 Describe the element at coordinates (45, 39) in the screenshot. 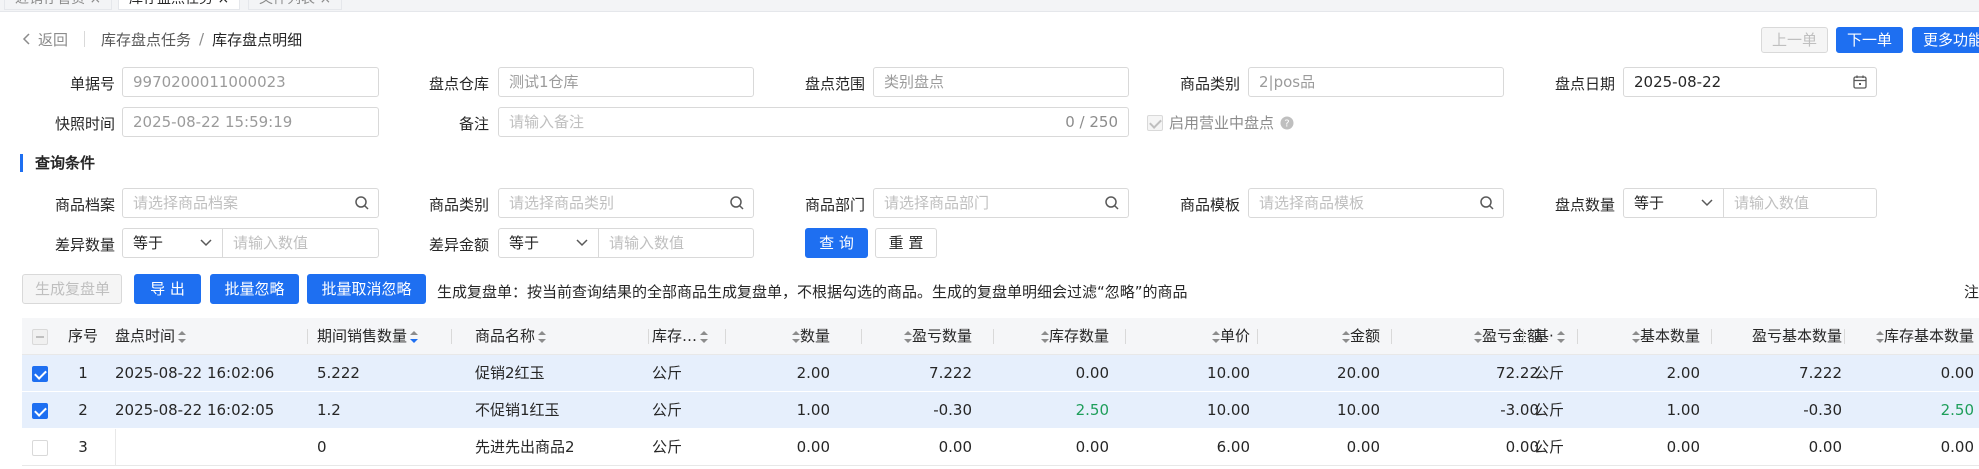

I see `back-link: 返回` at that location.